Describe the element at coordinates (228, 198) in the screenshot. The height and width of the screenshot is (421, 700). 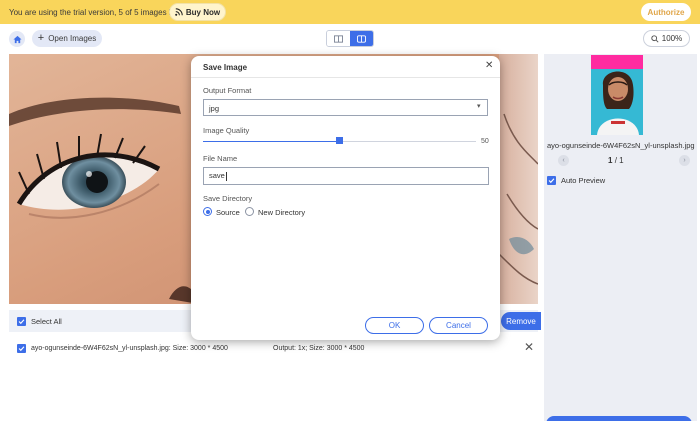
I see `save-directory-label: Save Directory` at that location.